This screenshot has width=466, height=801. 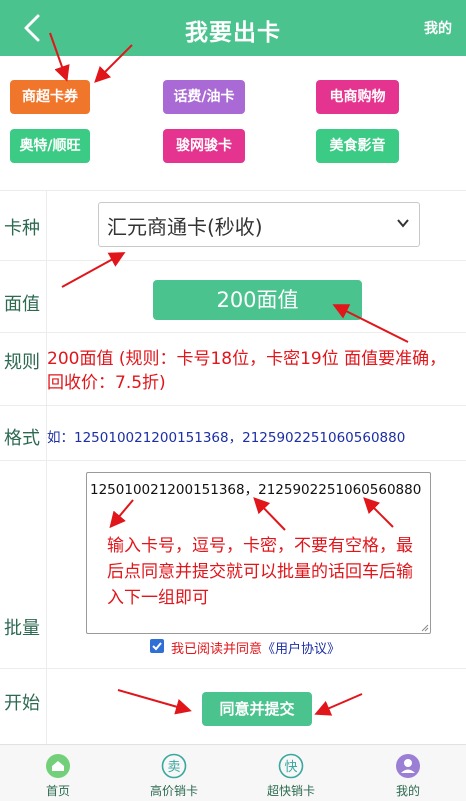 What do you see at coordinates (57, 791) in the screenshot?
I see `tab-home-label: 首页` at bounding box center [57, 791].